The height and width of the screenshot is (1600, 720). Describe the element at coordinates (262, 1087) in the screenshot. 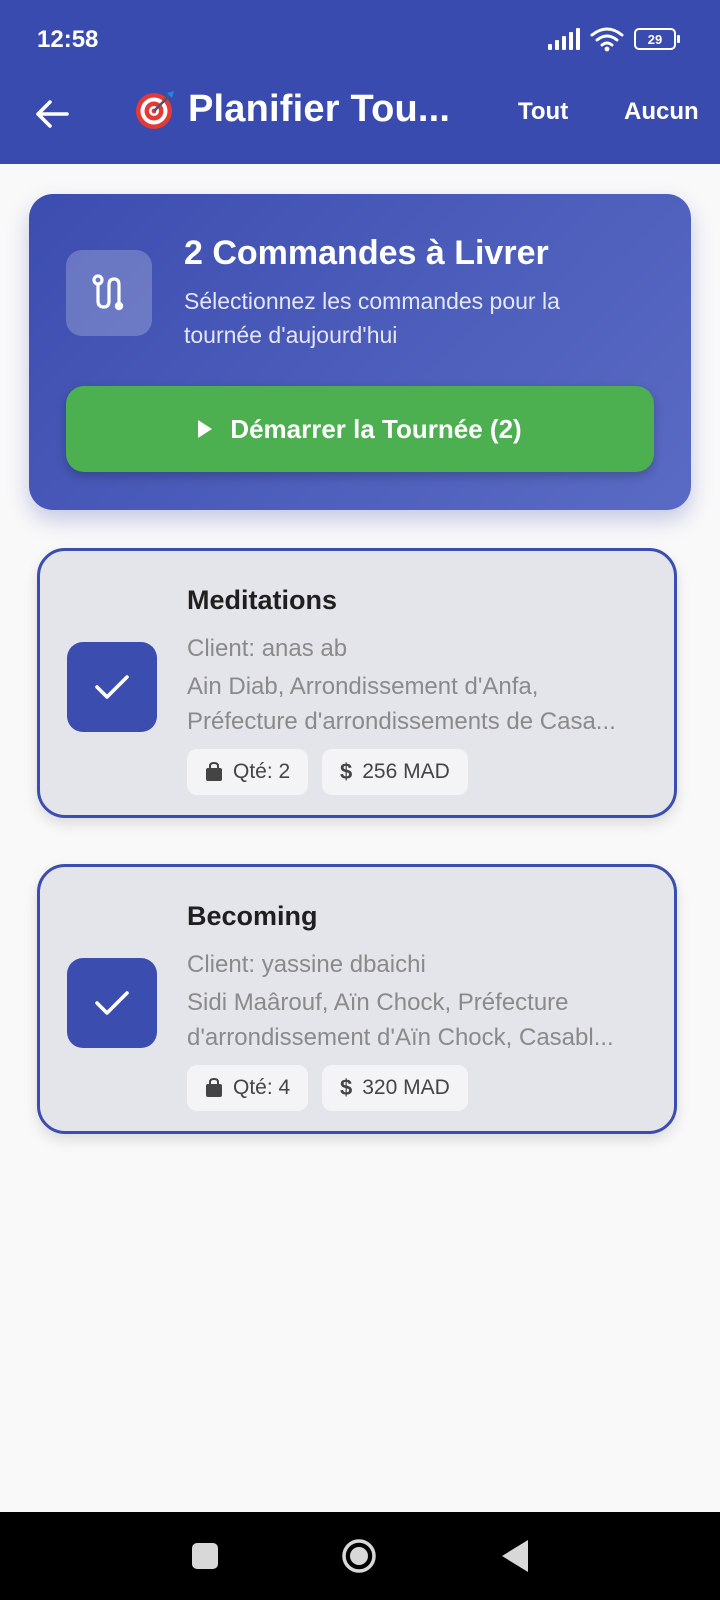

I see `quantity-label: Qté: 4` at that location.